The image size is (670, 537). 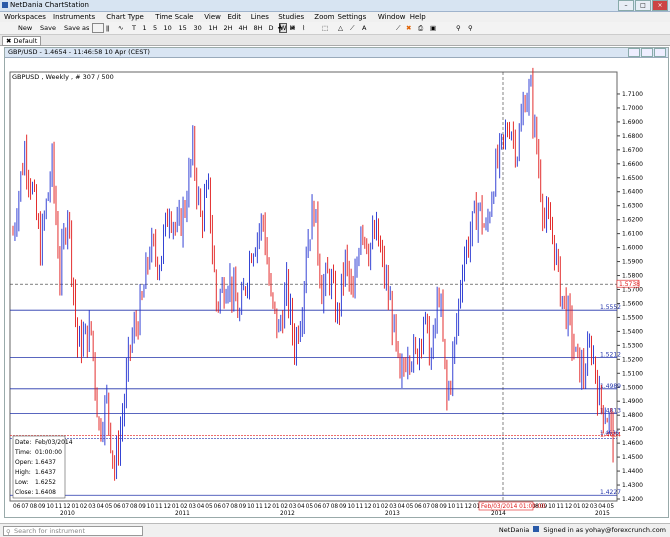 What do you see at coordinates (325, 28) in the screenshot?
I see `cursor-icon: ⬚` at bounding box center [325, 28].